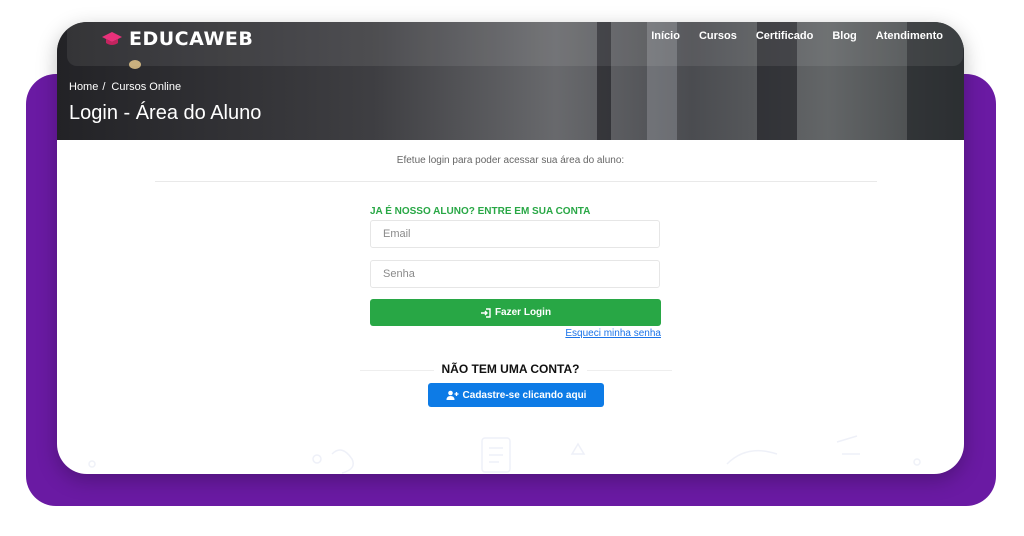  I want to click on login-button: Fazer Login, so click(515, 312).